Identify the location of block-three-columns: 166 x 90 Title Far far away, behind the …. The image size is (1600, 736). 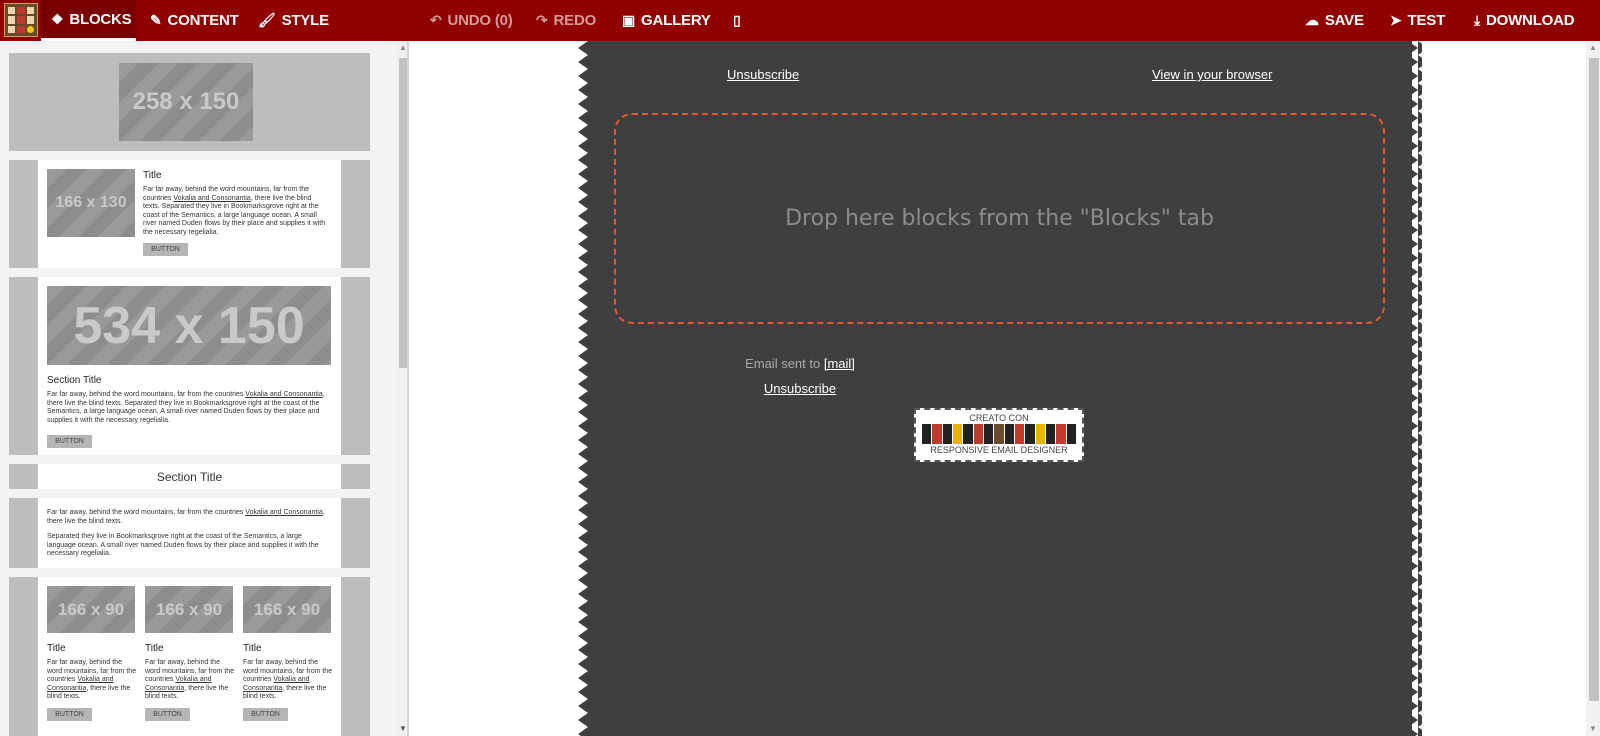
(189, 656).